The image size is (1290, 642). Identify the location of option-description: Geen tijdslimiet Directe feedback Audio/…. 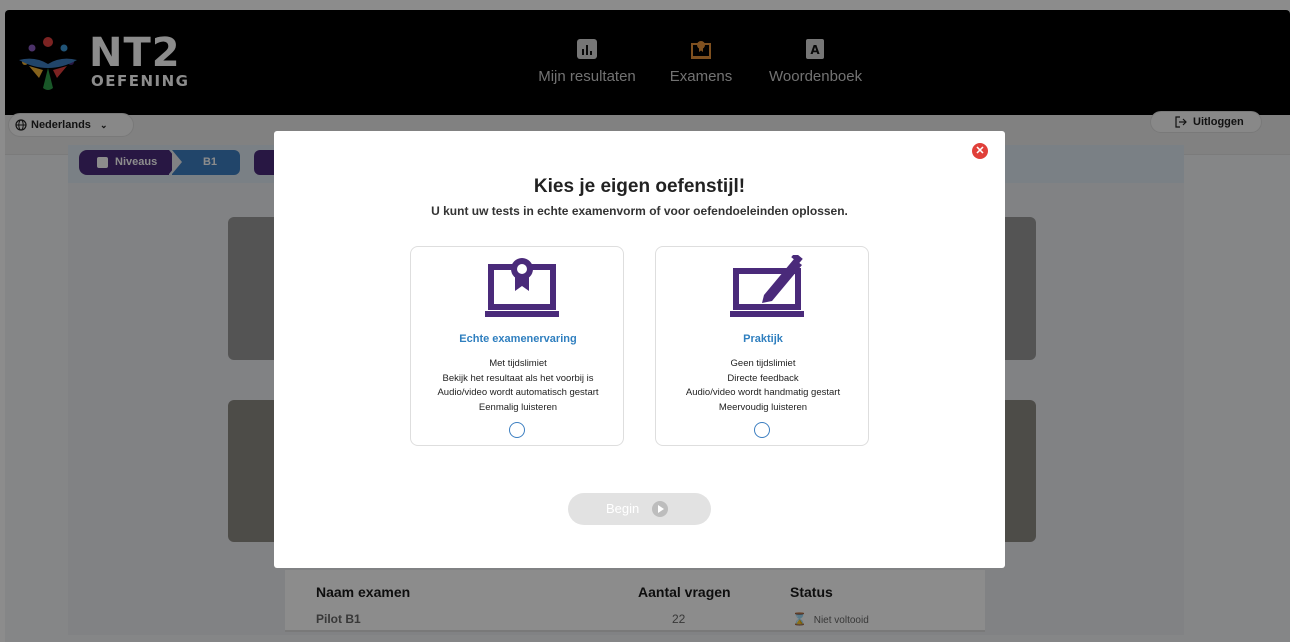
(763, 386).